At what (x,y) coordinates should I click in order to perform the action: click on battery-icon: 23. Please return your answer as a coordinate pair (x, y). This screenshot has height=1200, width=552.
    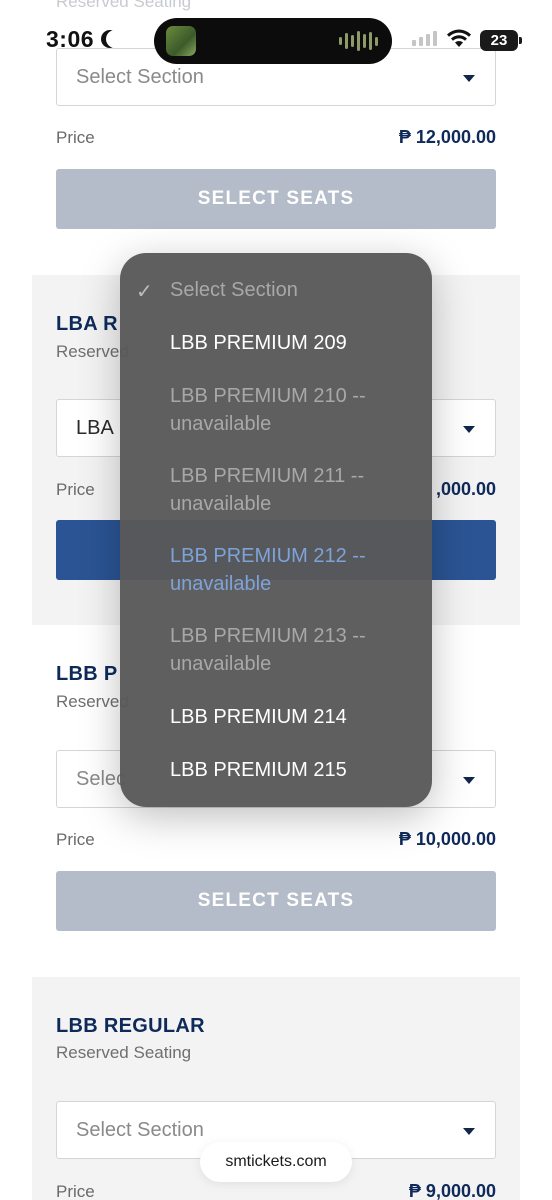
    Looking at the image, I should click on (499, 40).